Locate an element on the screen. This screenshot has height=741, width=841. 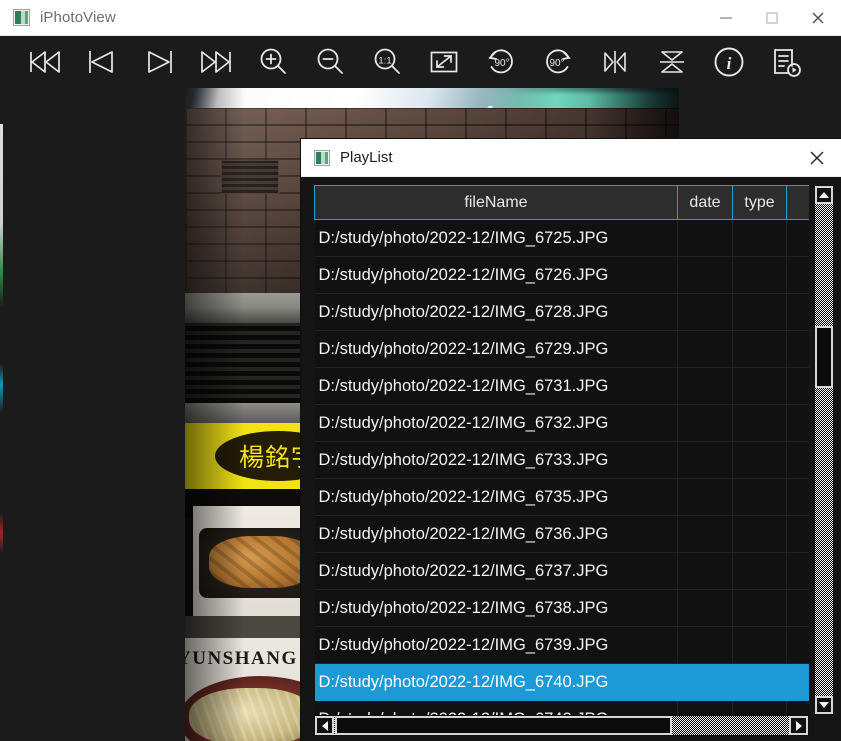
horizontal-scroll-thumb is located at coordinates (503, 725).